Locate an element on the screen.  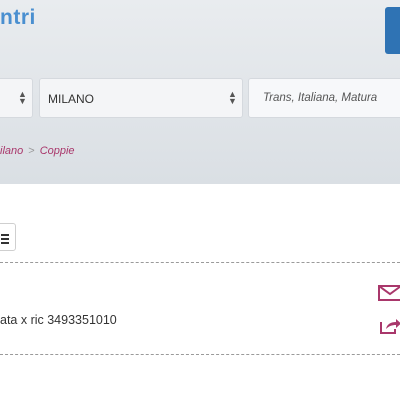
search-placeholder: Trans, Italiana, Matura is located at coordinates (320, 98).